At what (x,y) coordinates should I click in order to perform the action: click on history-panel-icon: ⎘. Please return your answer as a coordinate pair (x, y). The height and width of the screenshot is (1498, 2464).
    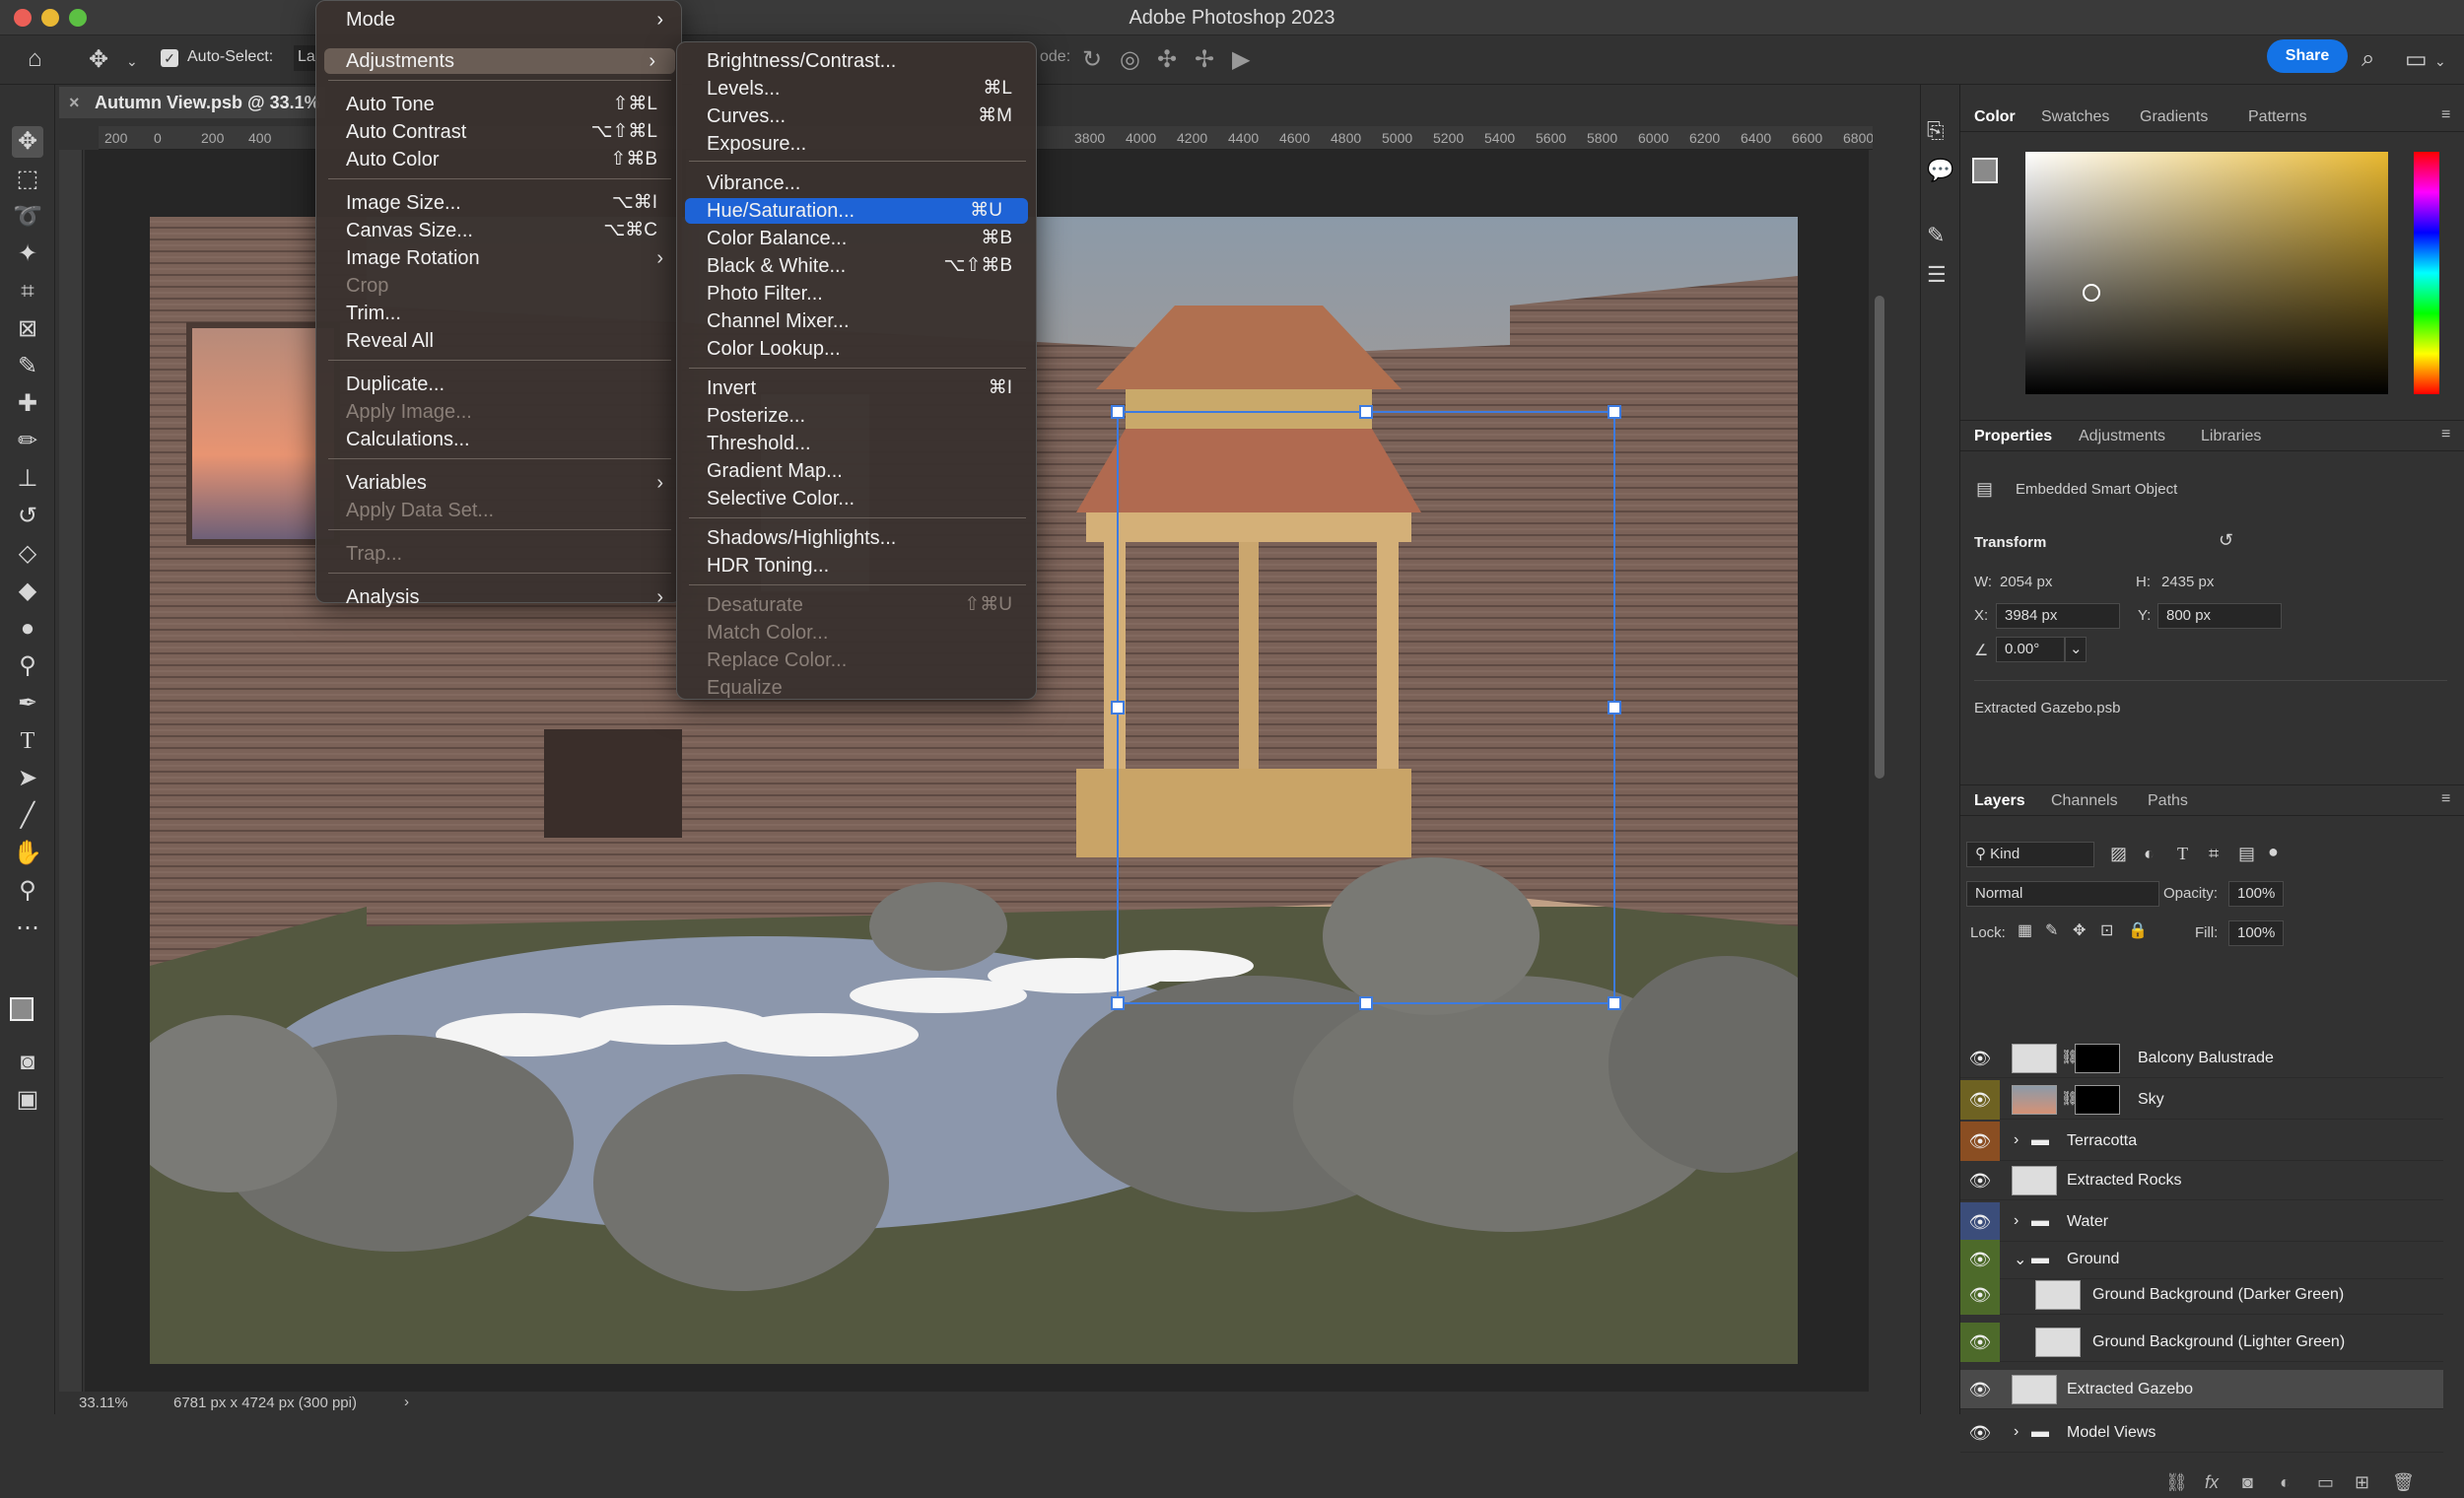
    Looking at the image, I should click on (1936, 131).